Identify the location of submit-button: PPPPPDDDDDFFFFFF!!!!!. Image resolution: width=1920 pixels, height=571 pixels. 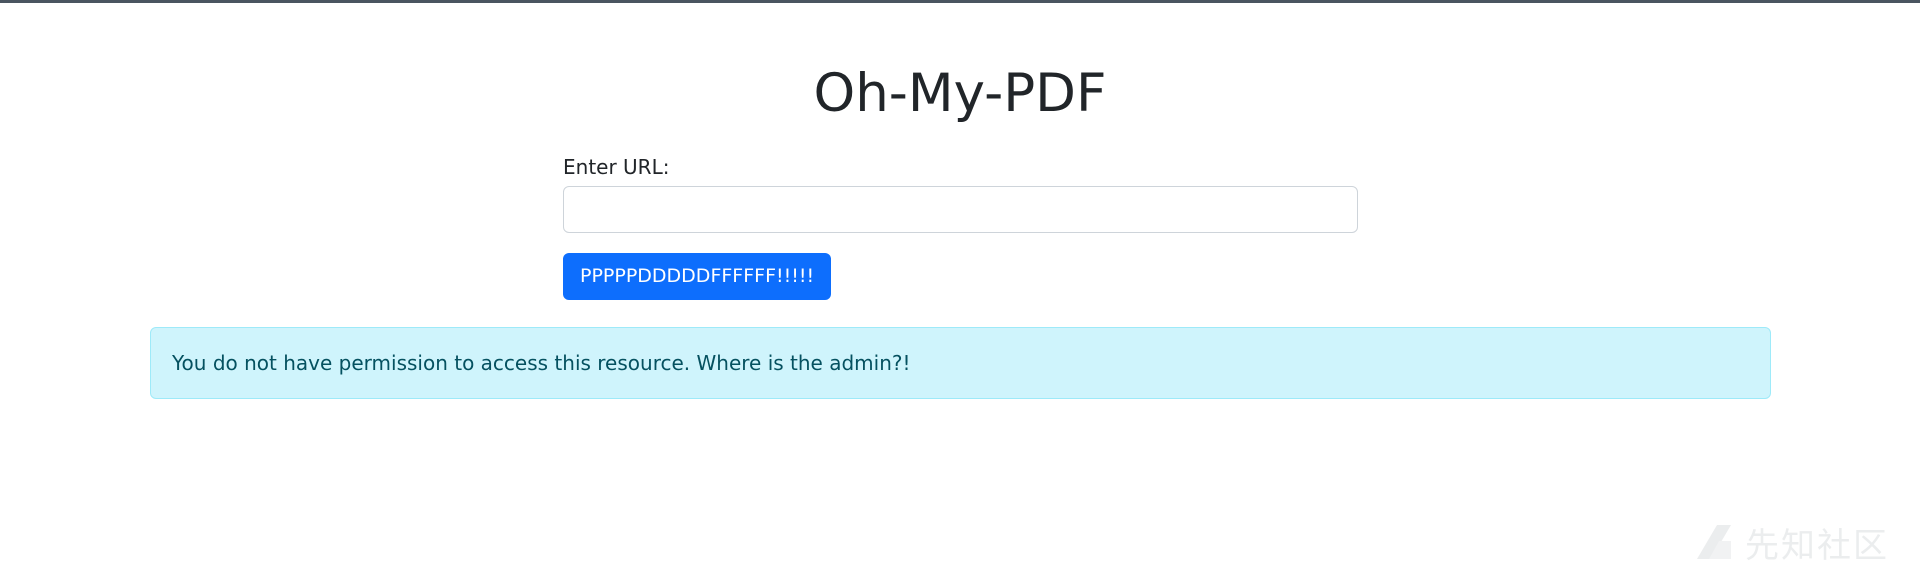
(697, 276).